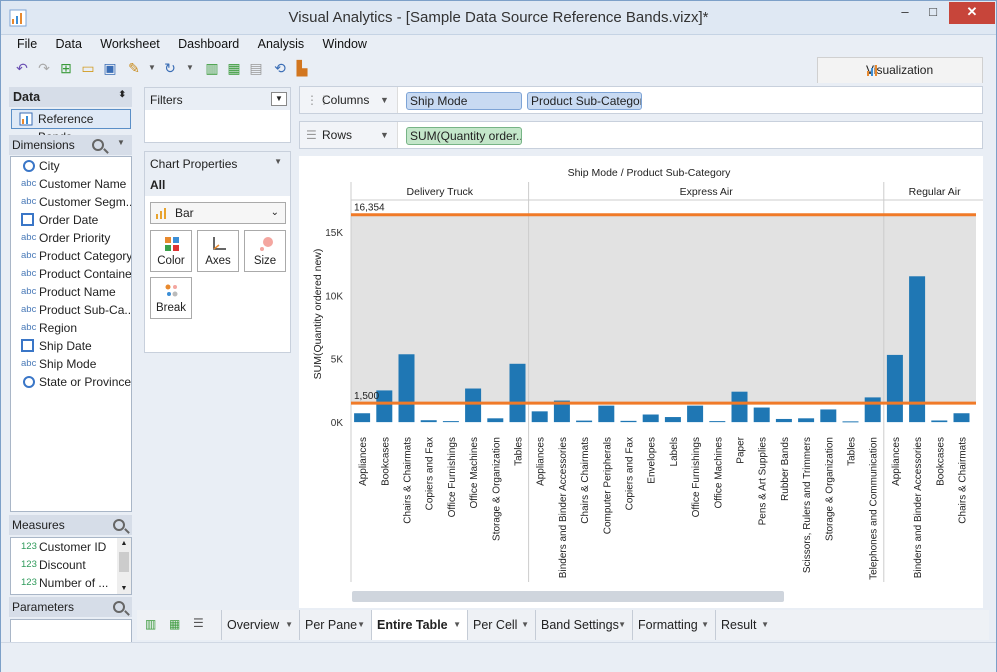 This screenshot has width=997, height=672. I want to click on dimension-item: abc Product Container, so click(71, 274).